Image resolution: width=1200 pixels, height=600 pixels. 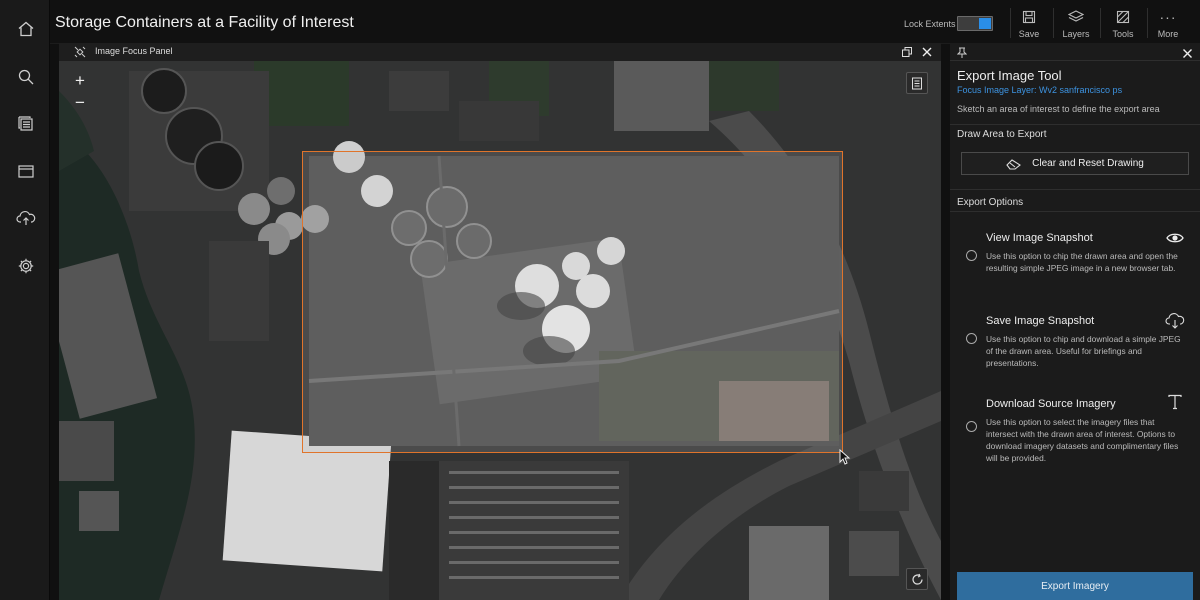 What do you see at coordinates (26, 266) in the screenshot?
I see `gear-icon` at bounding box center [26, 266].